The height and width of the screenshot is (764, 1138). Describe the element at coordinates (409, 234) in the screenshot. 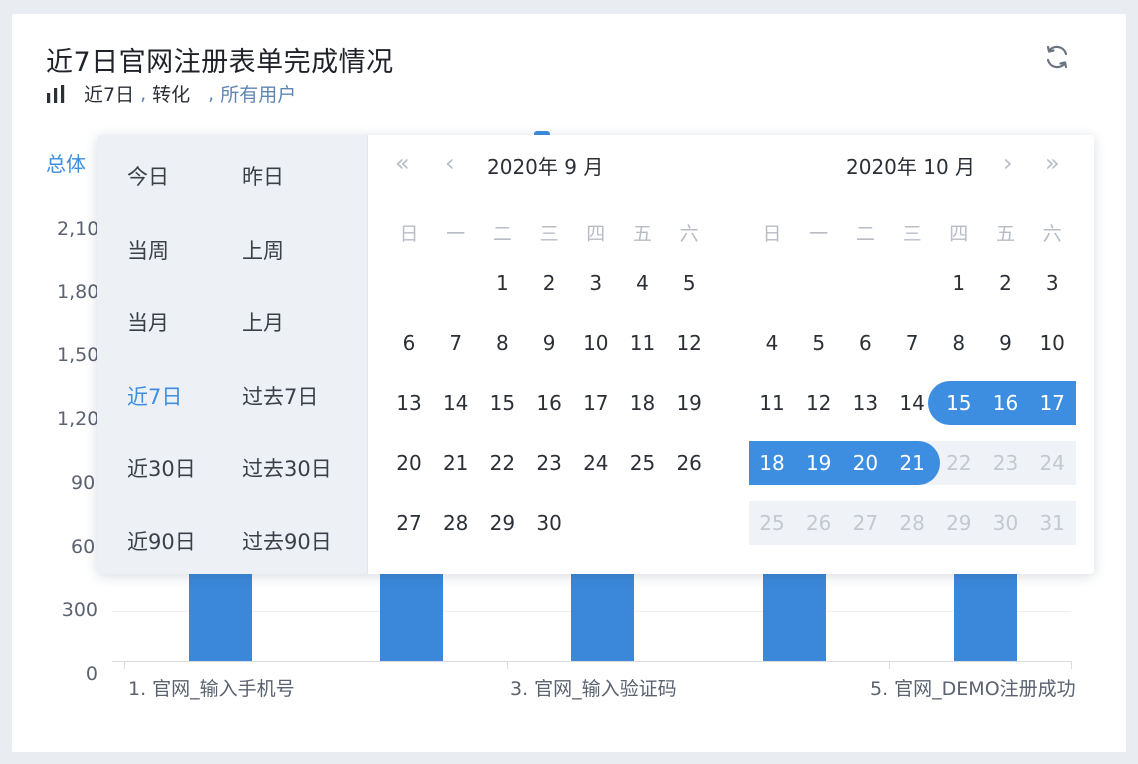

I see `weekday-label: 日` at that location.